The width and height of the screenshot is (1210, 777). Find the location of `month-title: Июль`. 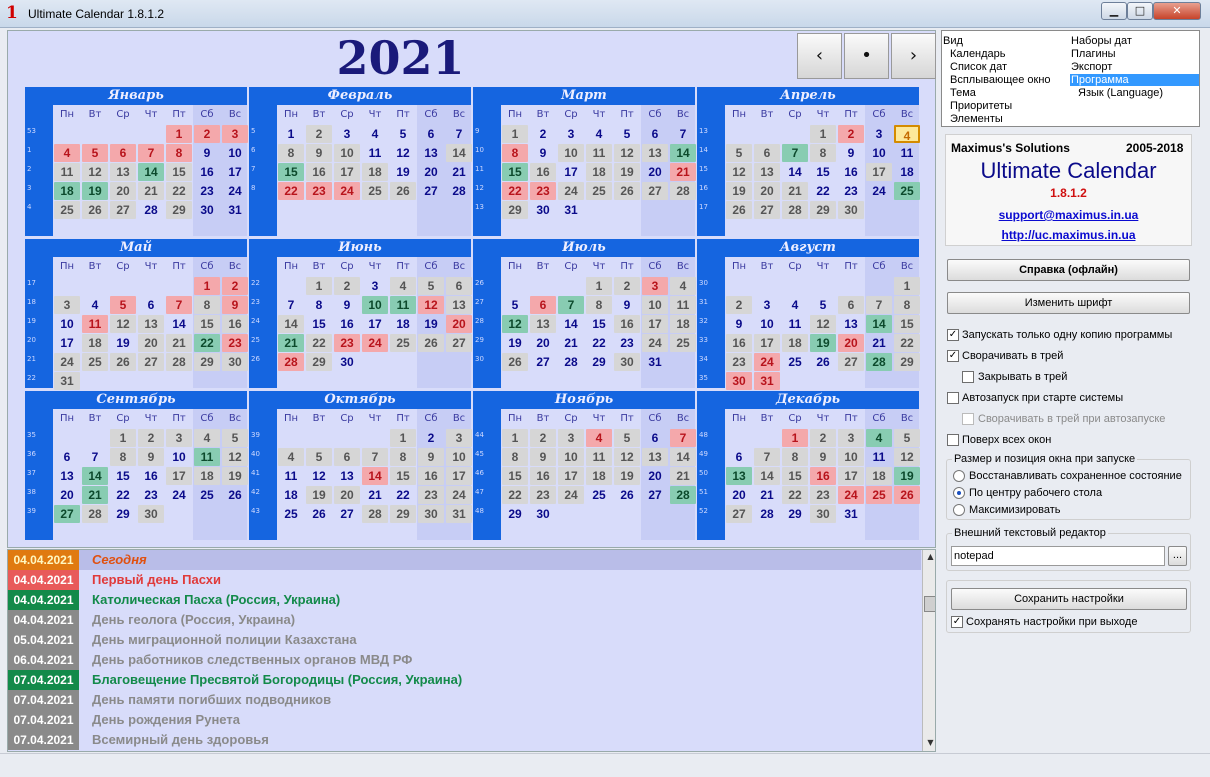

month-title: Июль is located at coordinates (584, 248).